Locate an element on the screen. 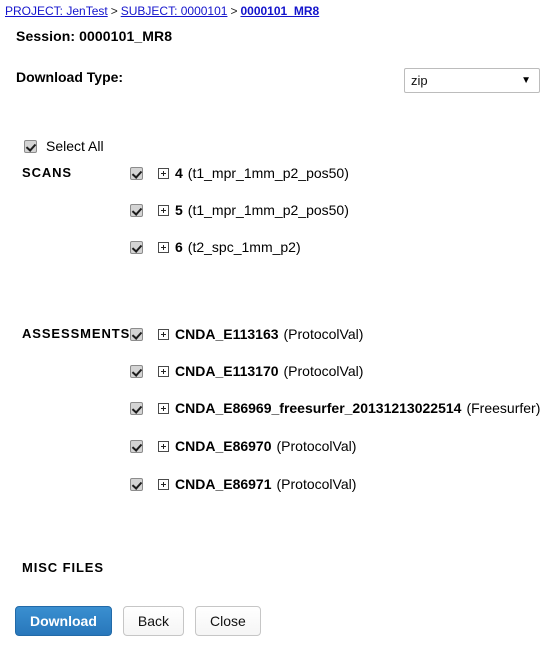 This screenshot has height=649, width=550. list-item: CNDA_E113163 (ProtocolVal) is located at coordinates (246, 334).